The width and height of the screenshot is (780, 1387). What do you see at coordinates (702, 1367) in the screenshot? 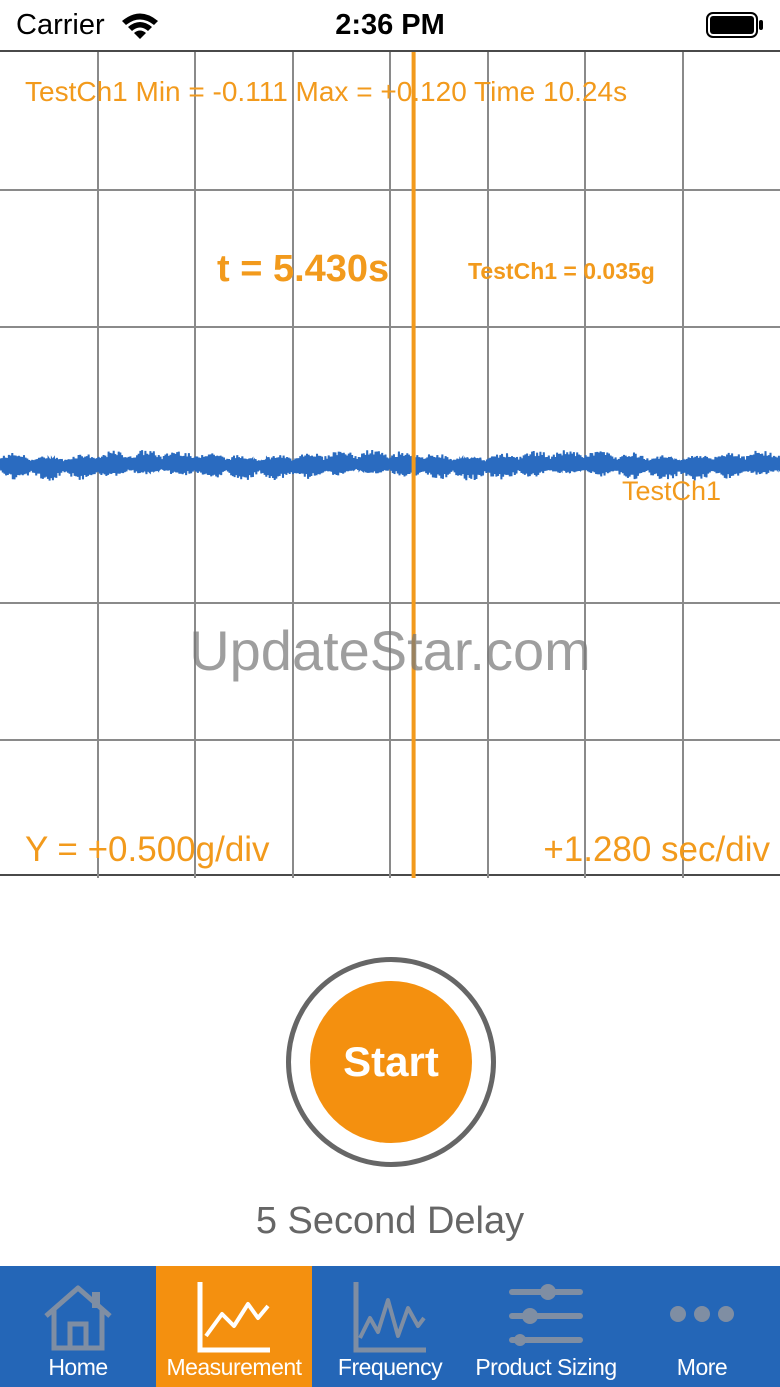
I see `tab-more-label: More` at bounding box center [702, 1367].